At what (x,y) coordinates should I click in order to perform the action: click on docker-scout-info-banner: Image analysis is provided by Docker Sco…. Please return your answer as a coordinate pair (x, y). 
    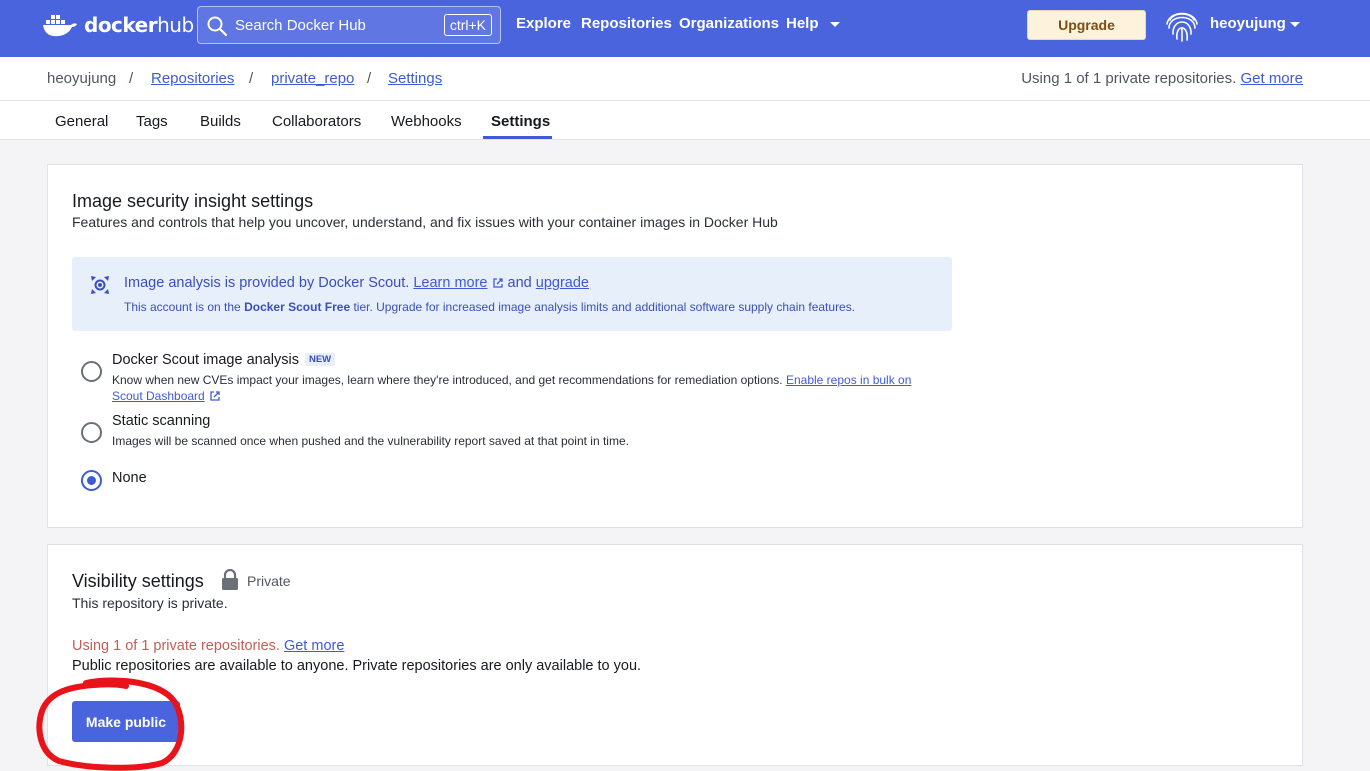
    Looking at the image, I should click on (512, 294).